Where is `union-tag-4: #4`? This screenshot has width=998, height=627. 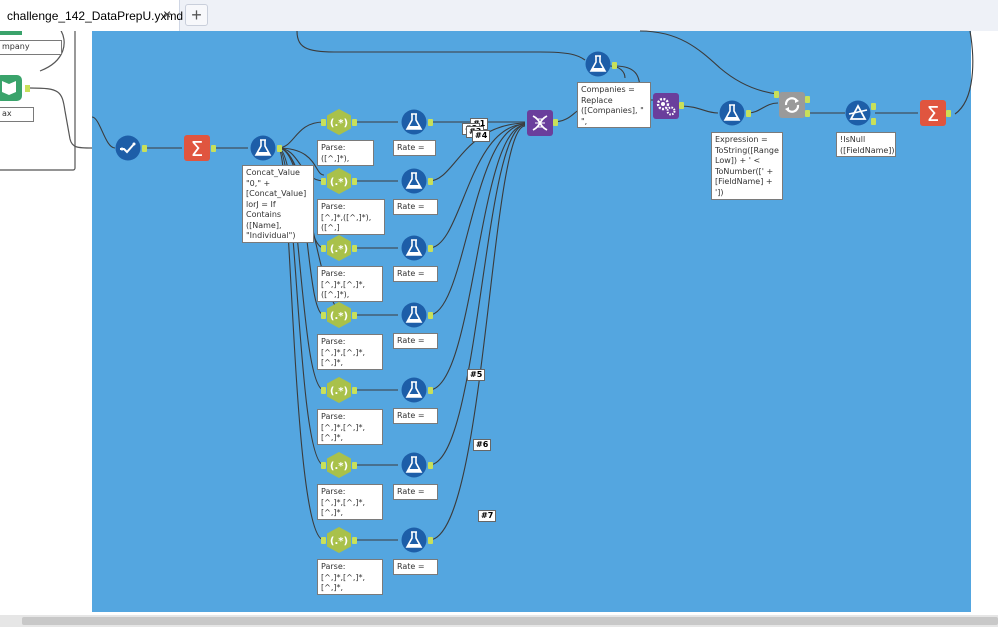 union-tag-4: #4 is located at coordinates (481, 136).